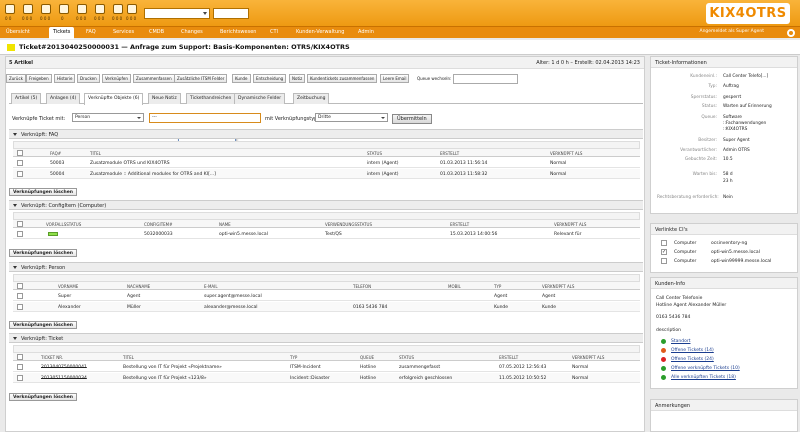 Image resolution: width=800 pixels, height=432 pixels. Describe the element at coordinates (116, 78) in the screenshot. I see `link-button: Verknüpfen` at that location.